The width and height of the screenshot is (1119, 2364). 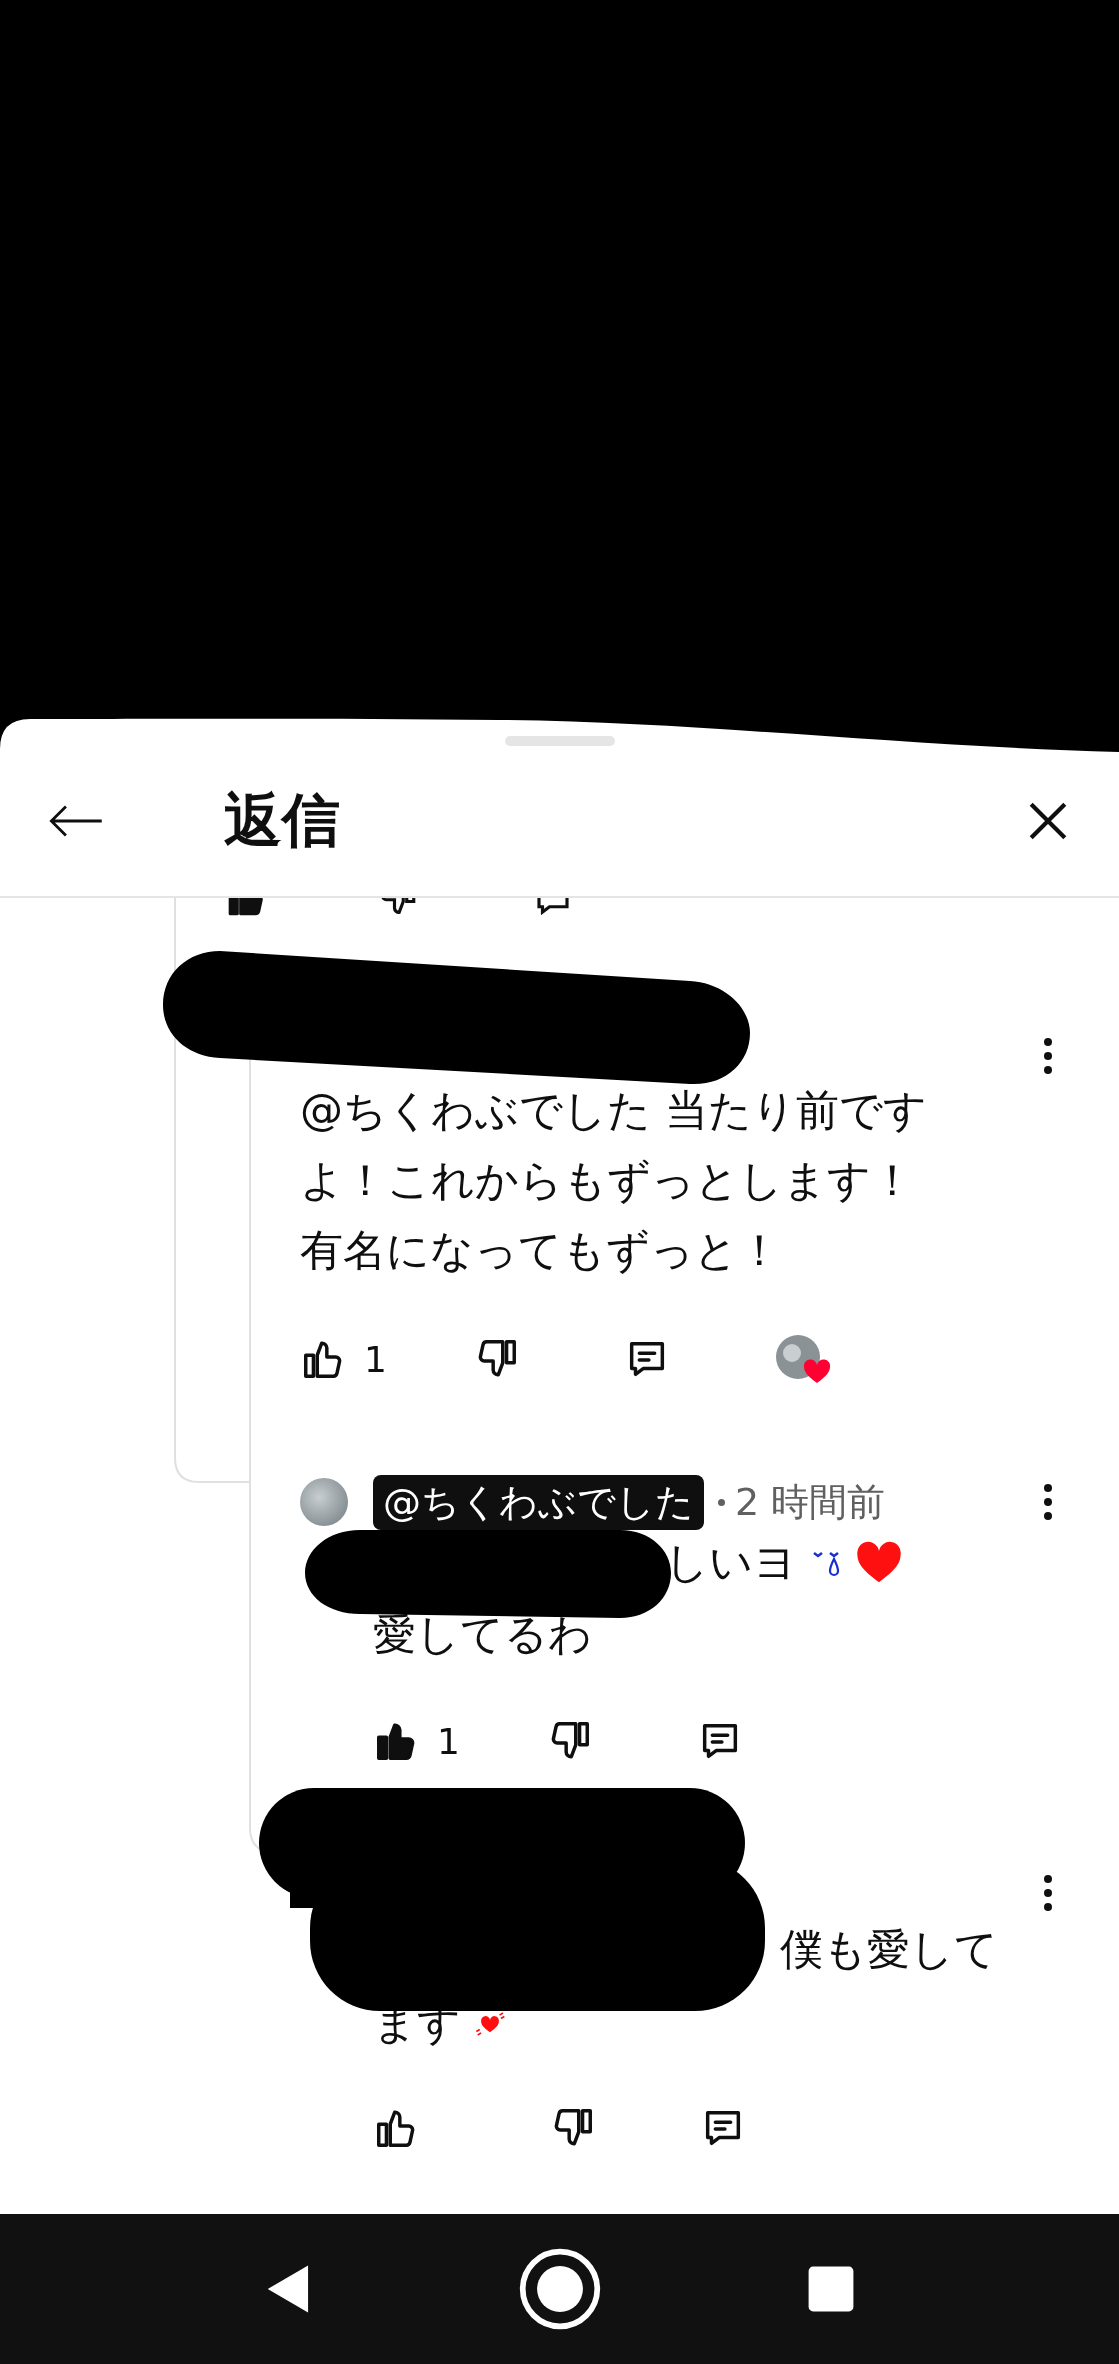 I want to click on comment-text: しいヨ, so click(x=731, y=1562).